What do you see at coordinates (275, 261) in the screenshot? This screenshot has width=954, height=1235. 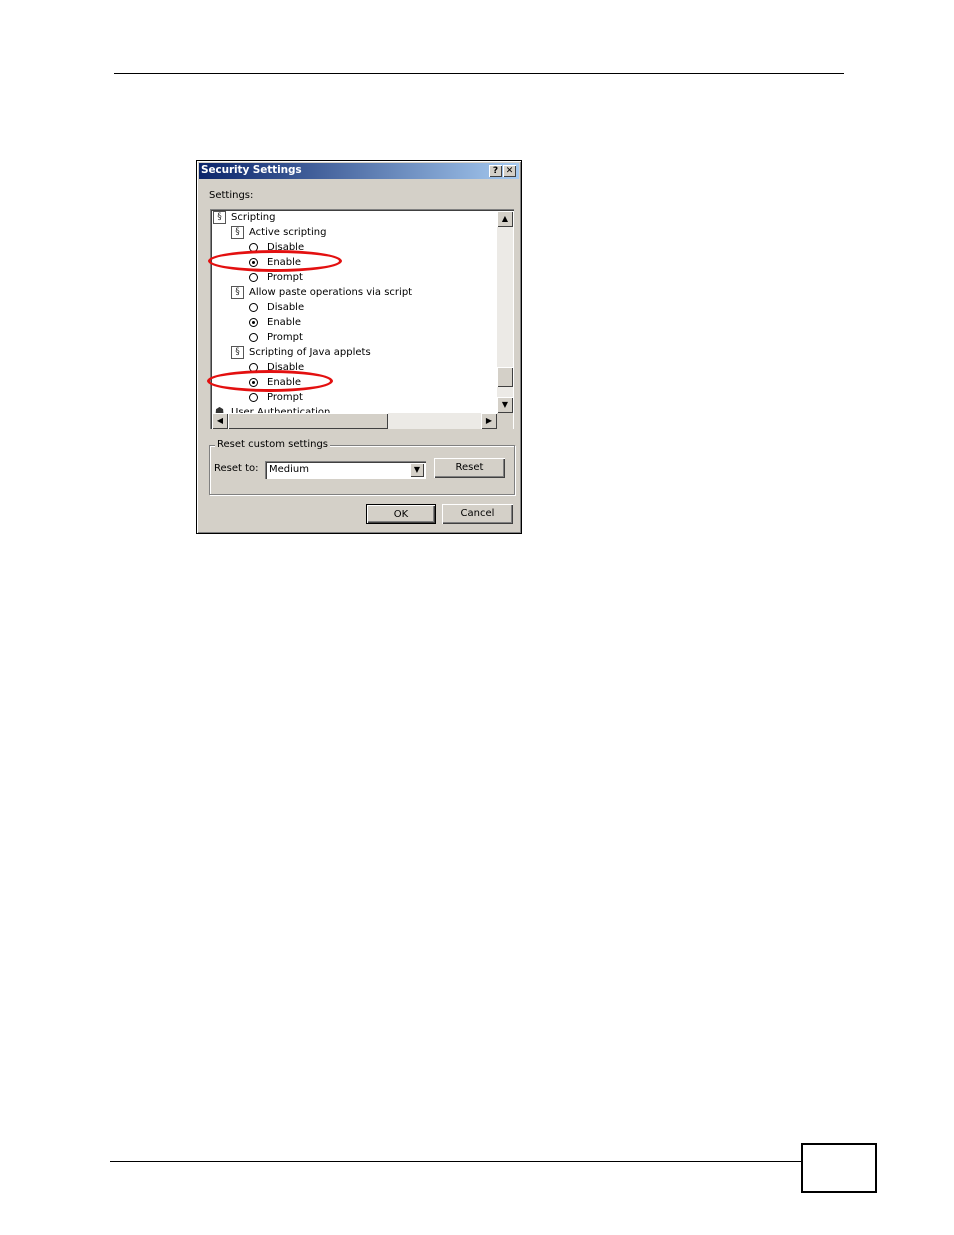 I see `highlight-active-scripting-enable` at bounding box center [275, 261].